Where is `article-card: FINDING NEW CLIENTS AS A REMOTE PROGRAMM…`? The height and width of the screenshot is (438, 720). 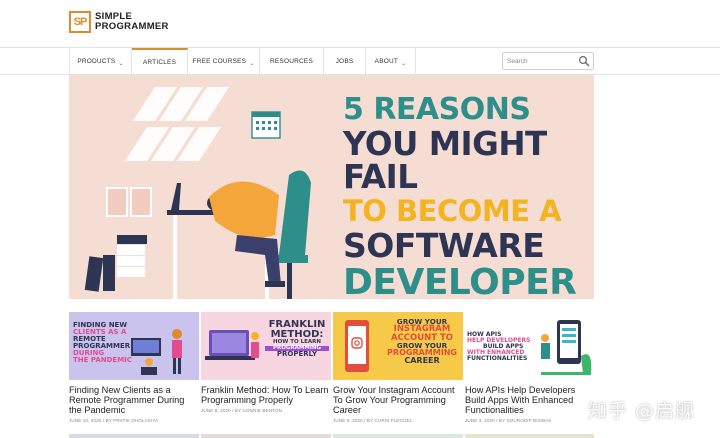
article-card: FINDING NEW CLIENTS AS A REMOTE PROGRAMM… is located at coordinates (134, 367).